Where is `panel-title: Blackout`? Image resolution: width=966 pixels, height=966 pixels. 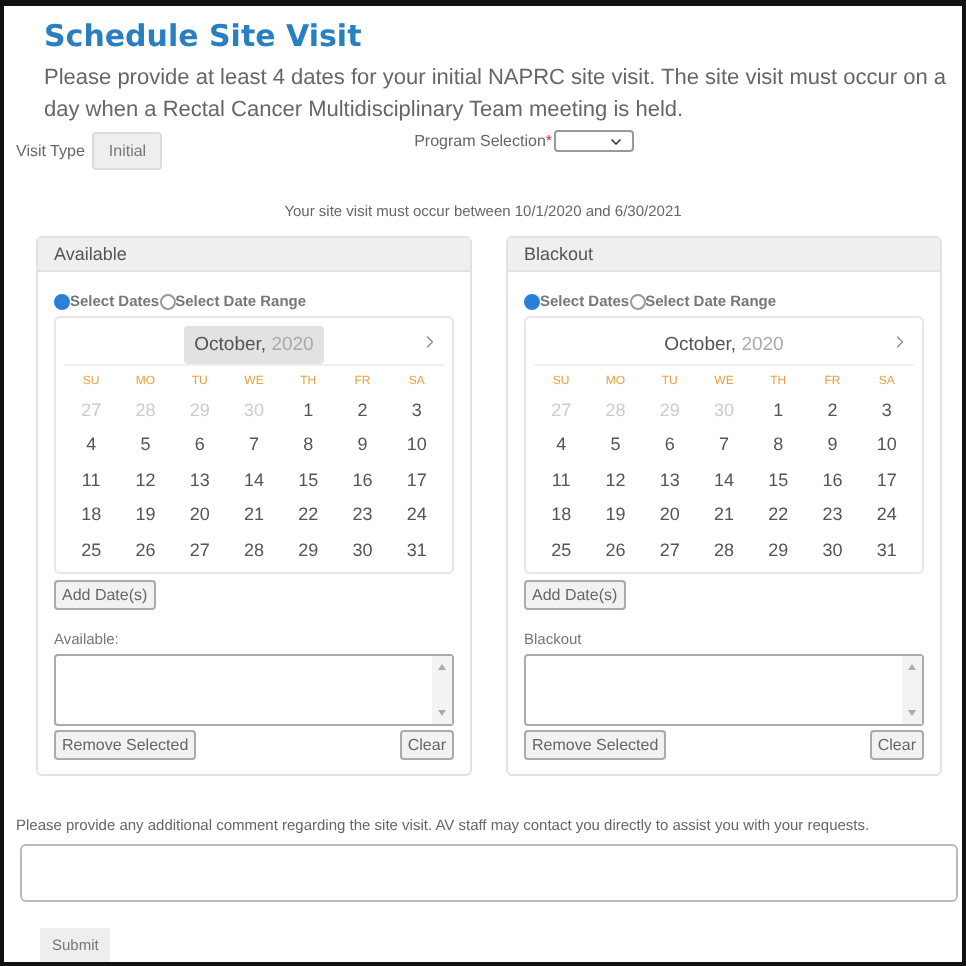
panel-title: Blackout is located at coordinates (724, 255).